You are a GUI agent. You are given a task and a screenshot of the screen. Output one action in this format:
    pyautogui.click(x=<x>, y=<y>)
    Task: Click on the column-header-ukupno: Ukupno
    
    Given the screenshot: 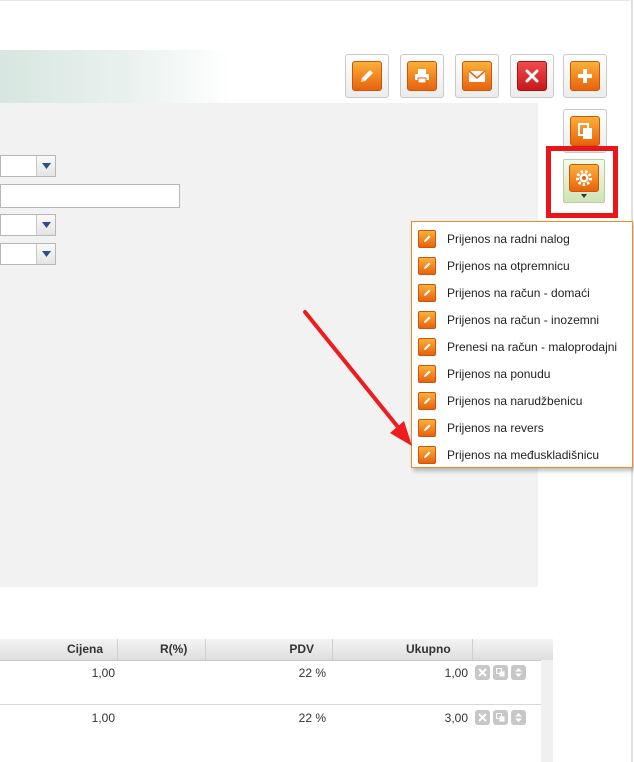 What is the action you would take?
    pyautogui.click(x=403, y=649)
    